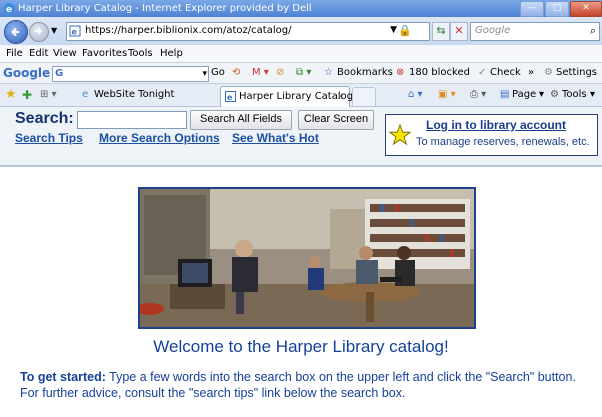 The image size is (602, 417). What do you see at coordinates (541, 95) in the screenshot?
I see `page-menu-dropdown-icon: ▾` at bounding box center [541, 95].